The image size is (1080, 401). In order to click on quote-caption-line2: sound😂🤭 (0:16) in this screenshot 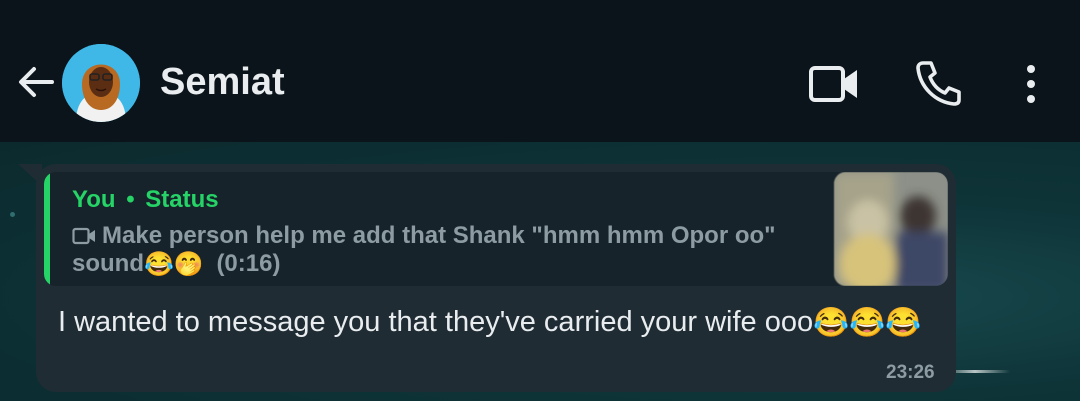, I will do `click(176, 264)`.